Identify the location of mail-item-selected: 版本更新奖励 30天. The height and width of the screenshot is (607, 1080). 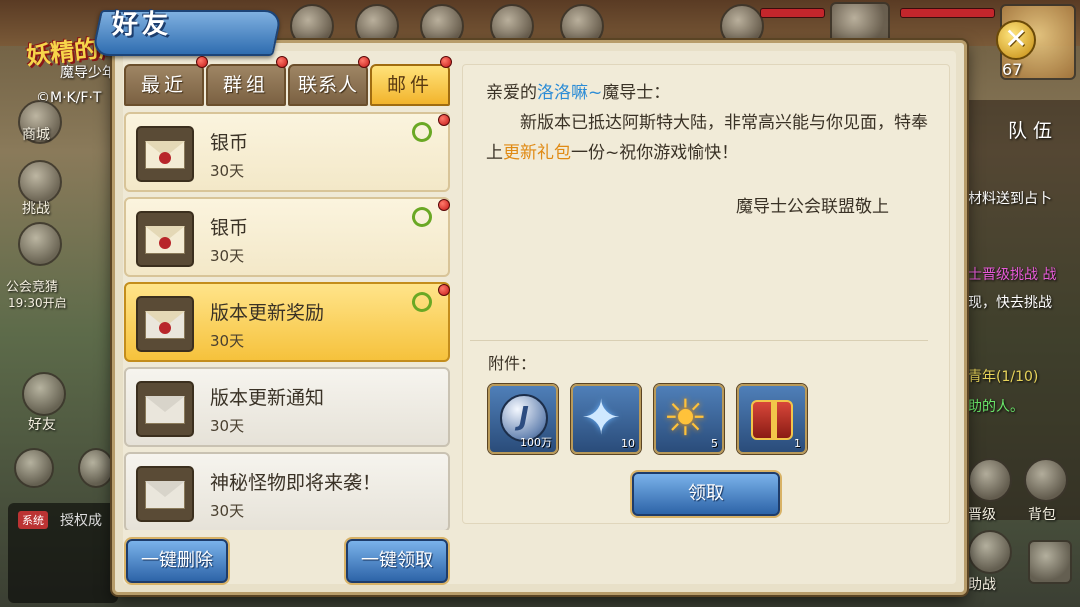
(287, 322).